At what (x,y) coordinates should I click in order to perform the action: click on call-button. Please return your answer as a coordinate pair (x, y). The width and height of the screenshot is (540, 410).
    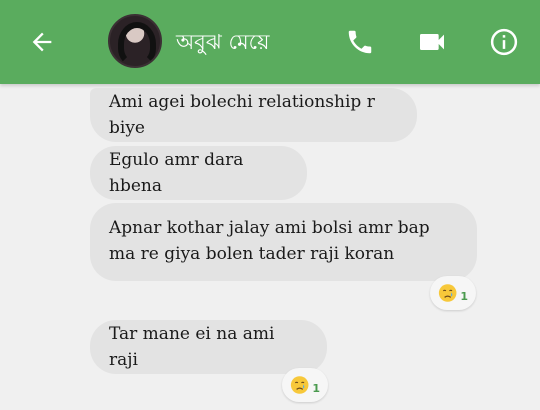
    Looking at the image, I should click on (360, 42).